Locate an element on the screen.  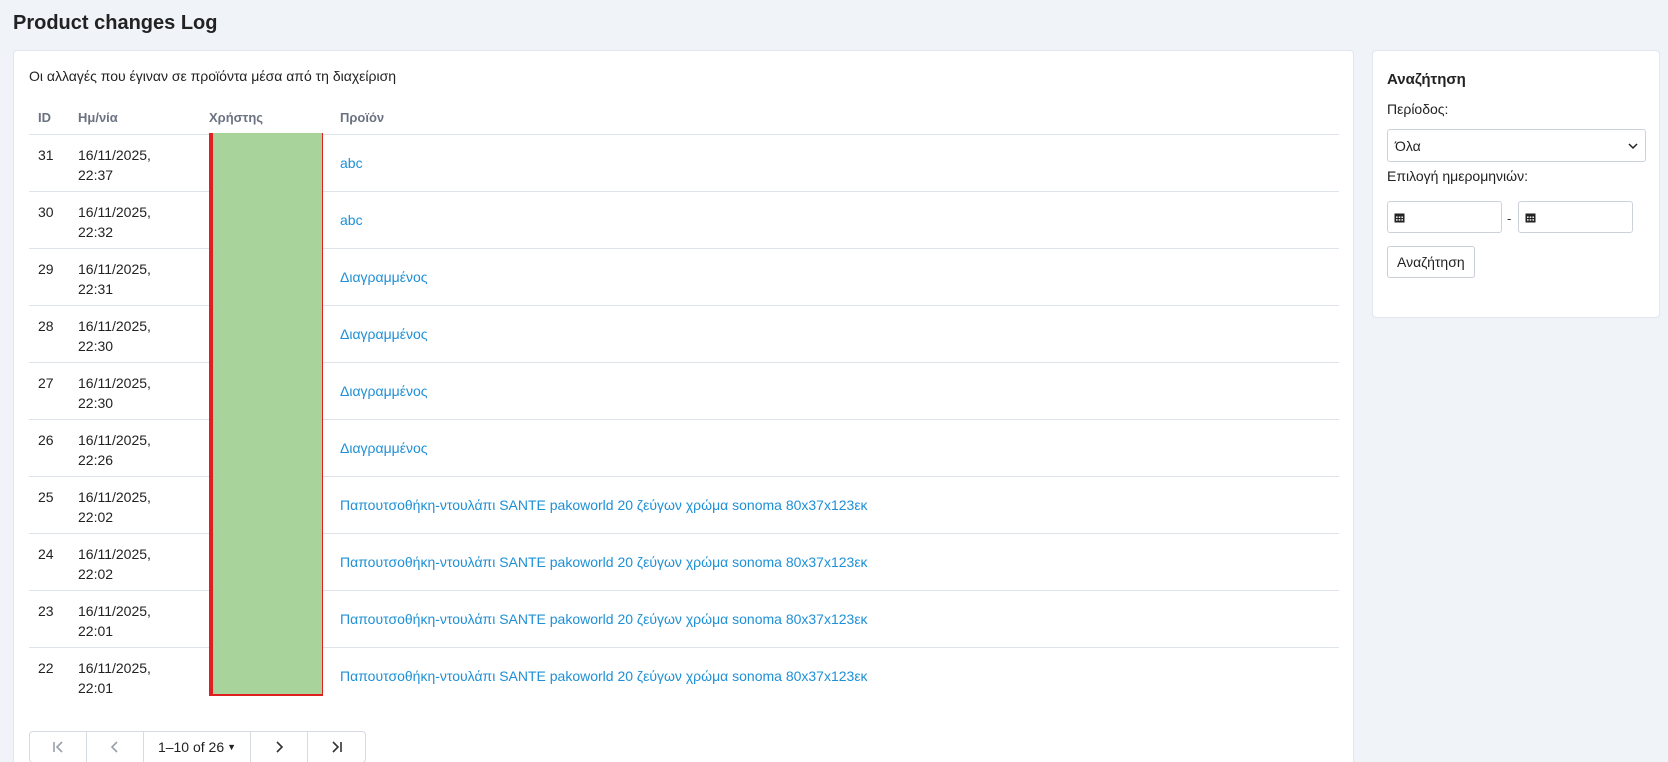
redacted-user-column is located at coordinates (266, 414).